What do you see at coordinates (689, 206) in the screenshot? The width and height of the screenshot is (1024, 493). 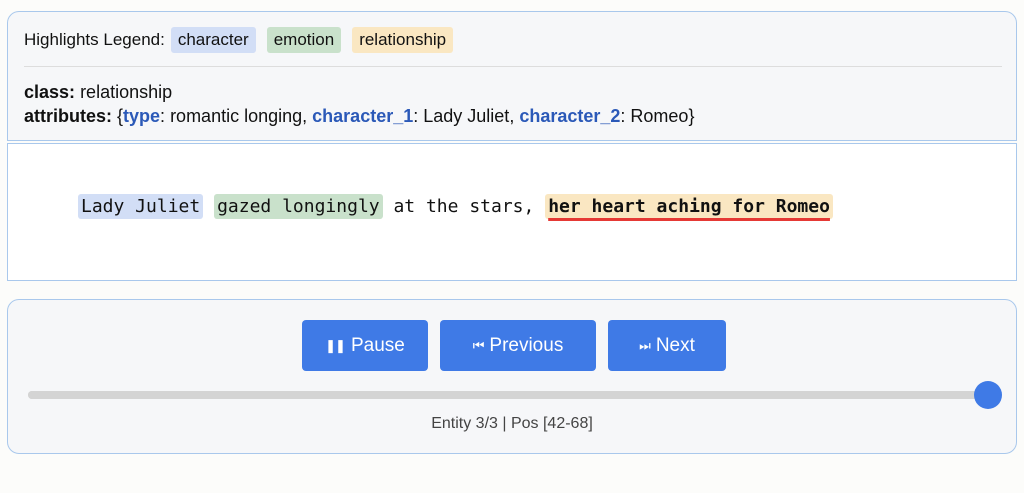 I see `highlight-relationship: her heart aching for Romeo` at bounding box center [689, 206].